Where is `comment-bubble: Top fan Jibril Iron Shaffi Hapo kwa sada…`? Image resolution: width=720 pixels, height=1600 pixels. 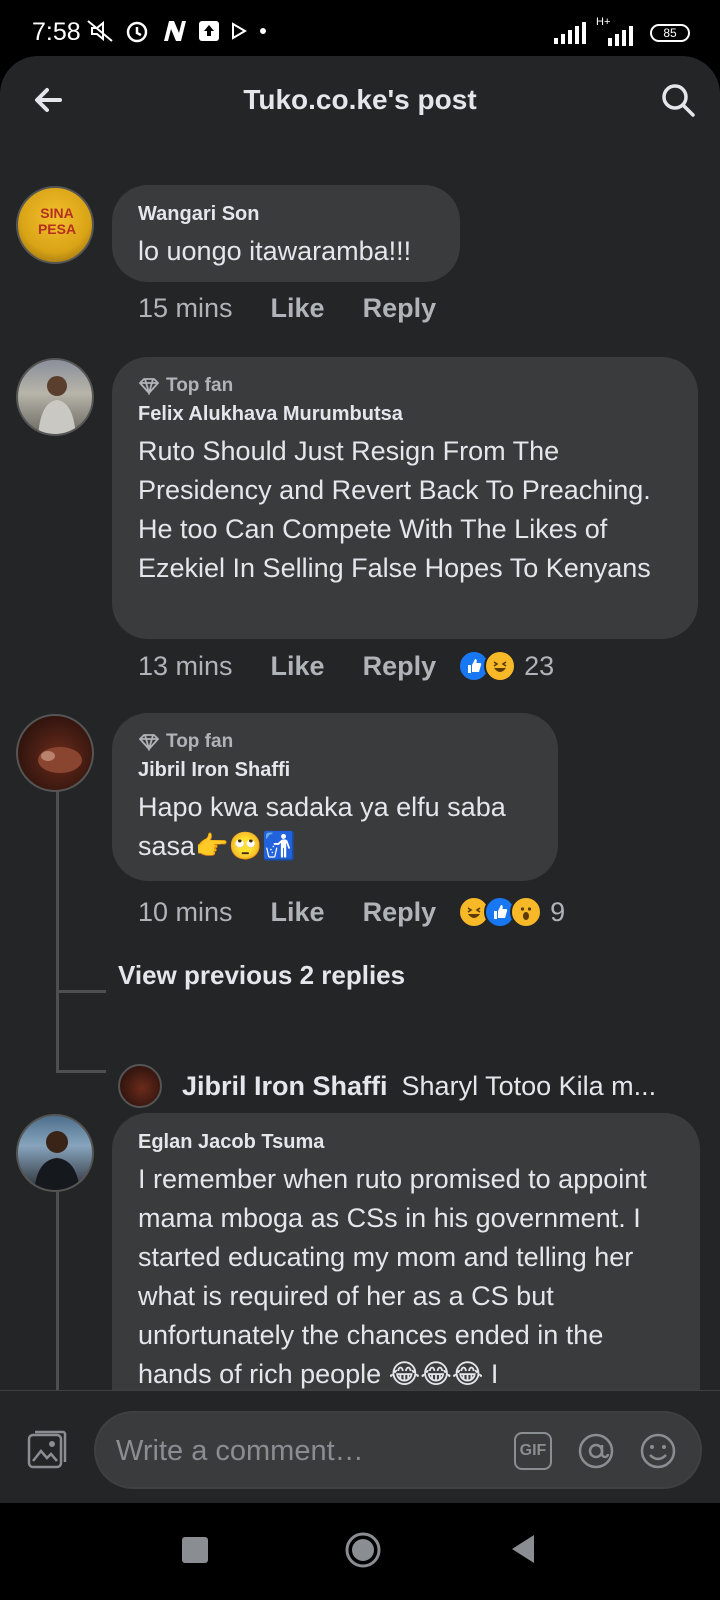 comment-bubble: Top fan Jibril Iron Shaffi Hapo kwa sada… is located at coordinates (335, 797).